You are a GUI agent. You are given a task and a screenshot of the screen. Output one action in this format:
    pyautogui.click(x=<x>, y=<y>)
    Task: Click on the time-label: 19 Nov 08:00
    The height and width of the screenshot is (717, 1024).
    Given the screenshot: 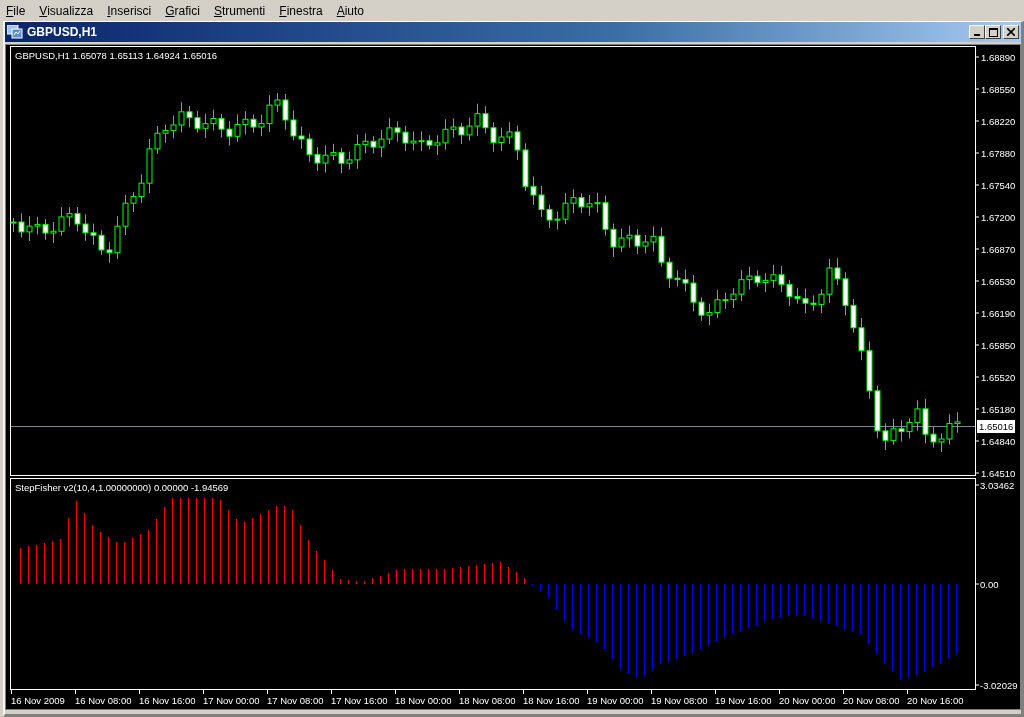 What is the action you would take?
    pyautogui.click(x=679, y=700)
    